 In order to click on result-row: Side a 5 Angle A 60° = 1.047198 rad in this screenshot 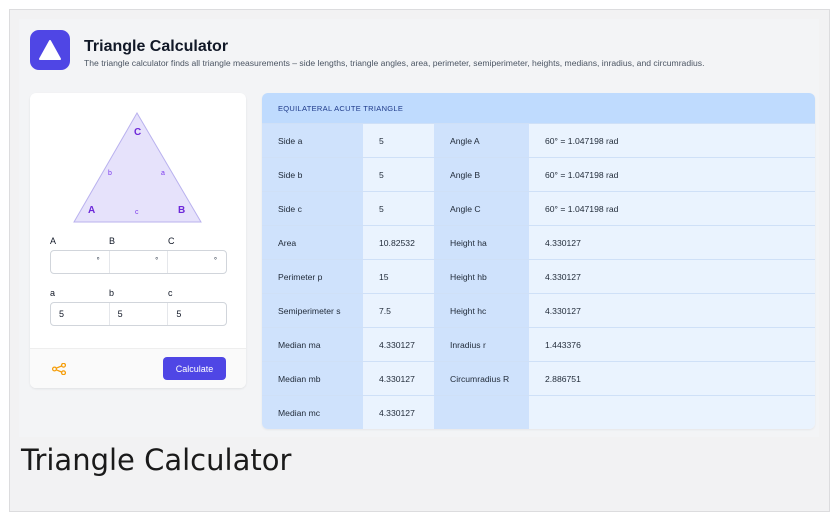, I will do `click(538, 140)`.